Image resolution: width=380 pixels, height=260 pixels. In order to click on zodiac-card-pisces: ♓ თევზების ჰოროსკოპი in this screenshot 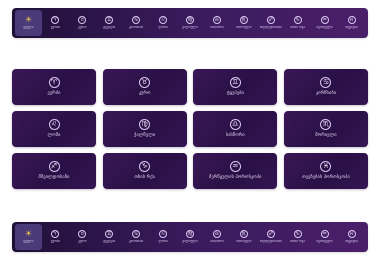, I will do `click(325, 171)`.